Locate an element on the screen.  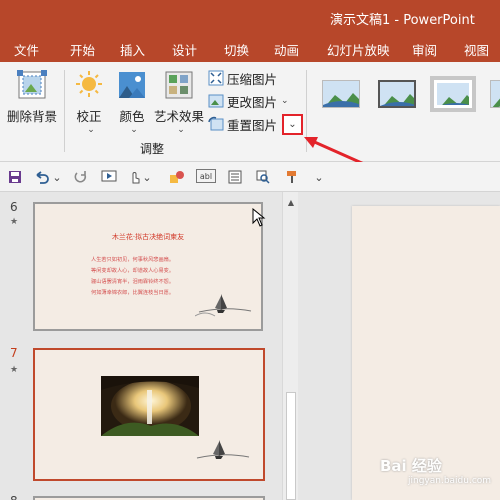
poem-title: 木兰花·拟古决绝词柬友 is located at coordinates (148, 237).